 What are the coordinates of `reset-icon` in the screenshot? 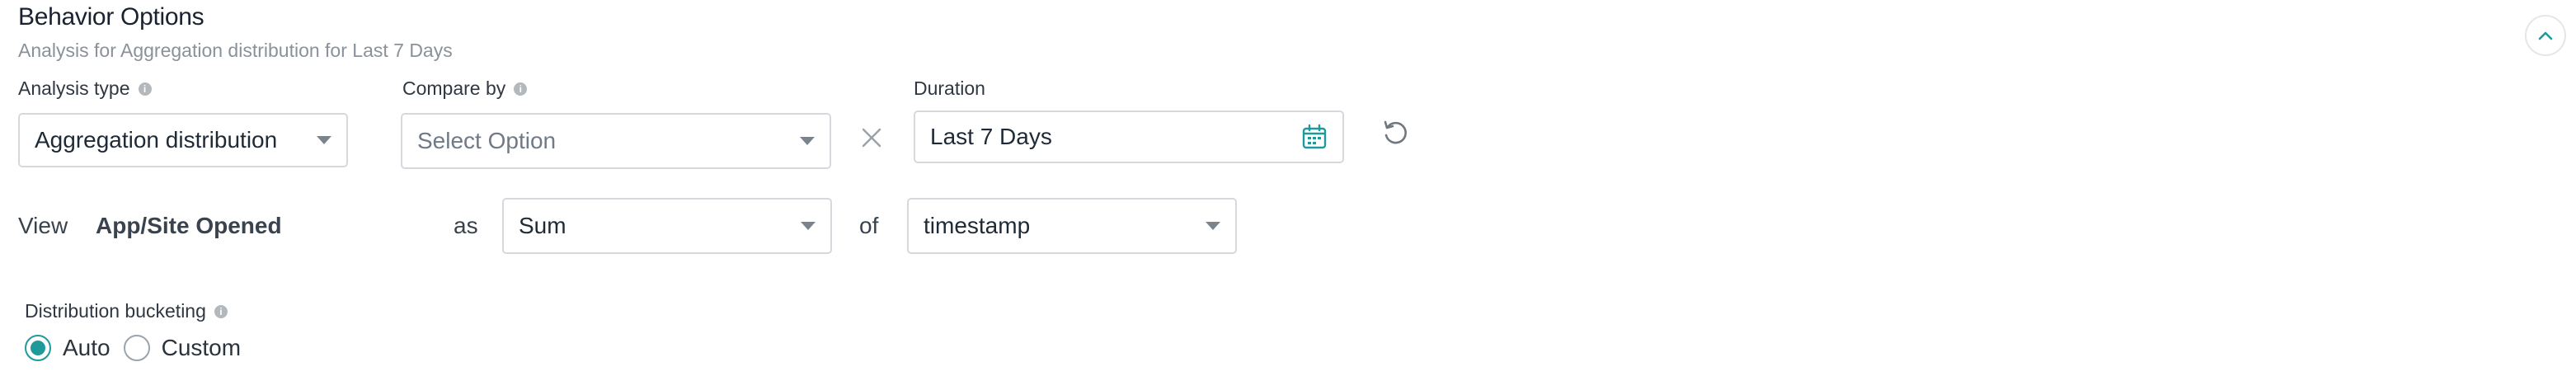 It's located at (1395, 132).